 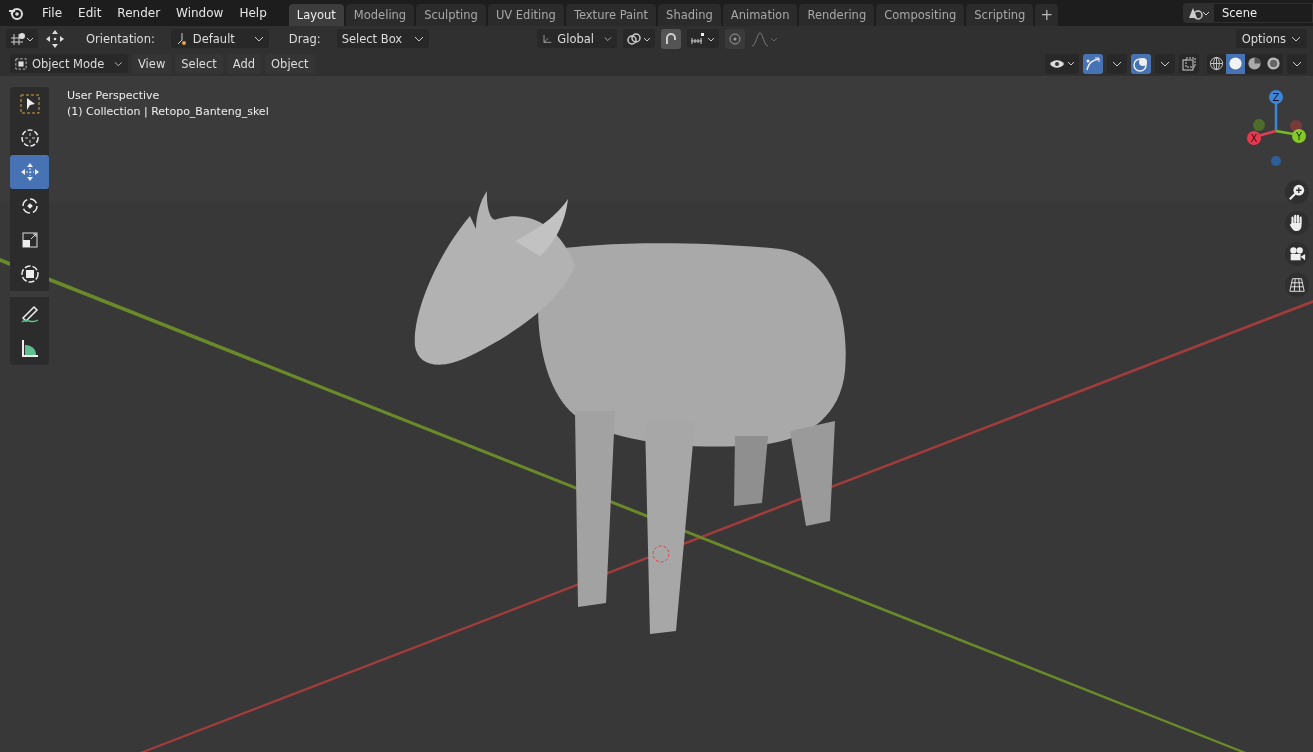 What do you see at coordinates (380, 15) in the screenshot?
I see `workspace-tab: Modeling` at bounding box center [380, 15].